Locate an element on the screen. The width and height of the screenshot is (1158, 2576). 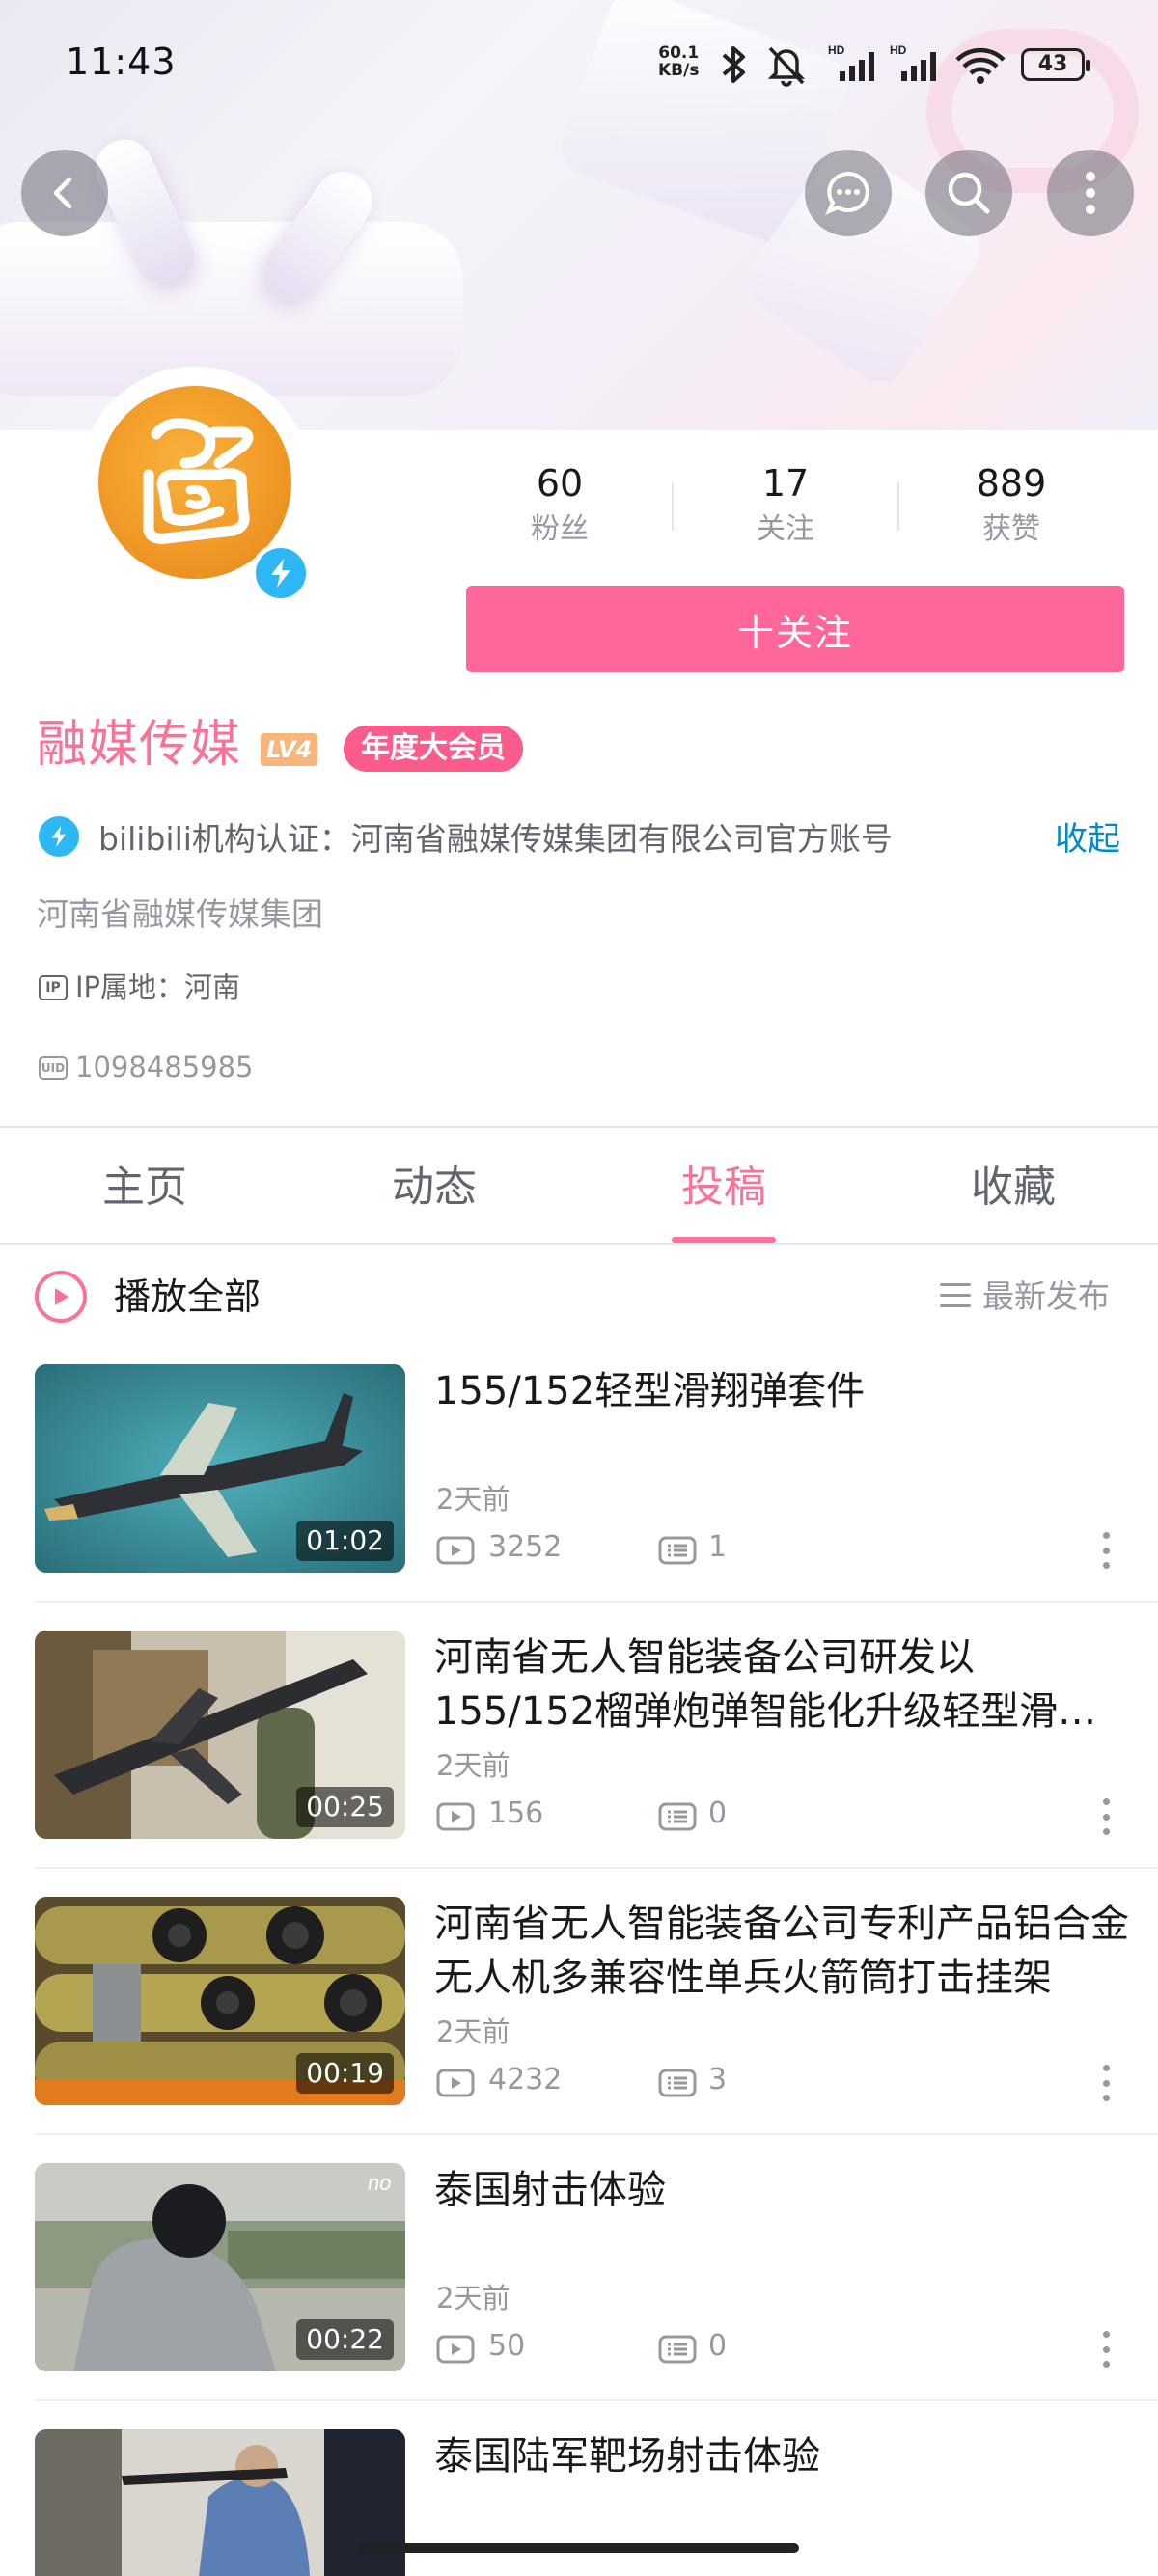
certification-text: bilibili机构认证：河南省融媒传媒集团有限公司官方账号 is located at coordinates (495, 839).